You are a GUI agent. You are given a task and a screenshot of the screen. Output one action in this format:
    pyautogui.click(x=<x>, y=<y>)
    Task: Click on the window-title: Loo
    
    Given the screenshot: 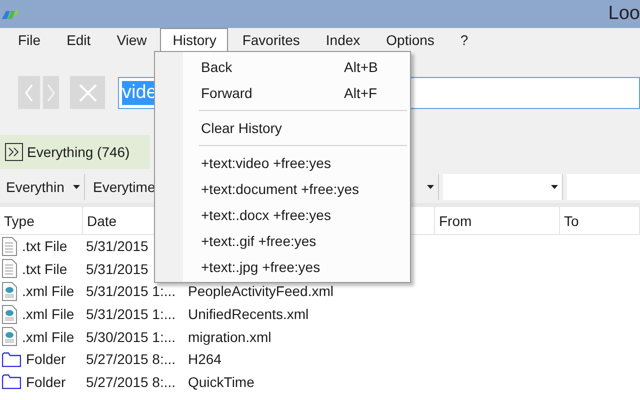 What is the action you would take?
    pyautogui.click(x=624, y=14)
    